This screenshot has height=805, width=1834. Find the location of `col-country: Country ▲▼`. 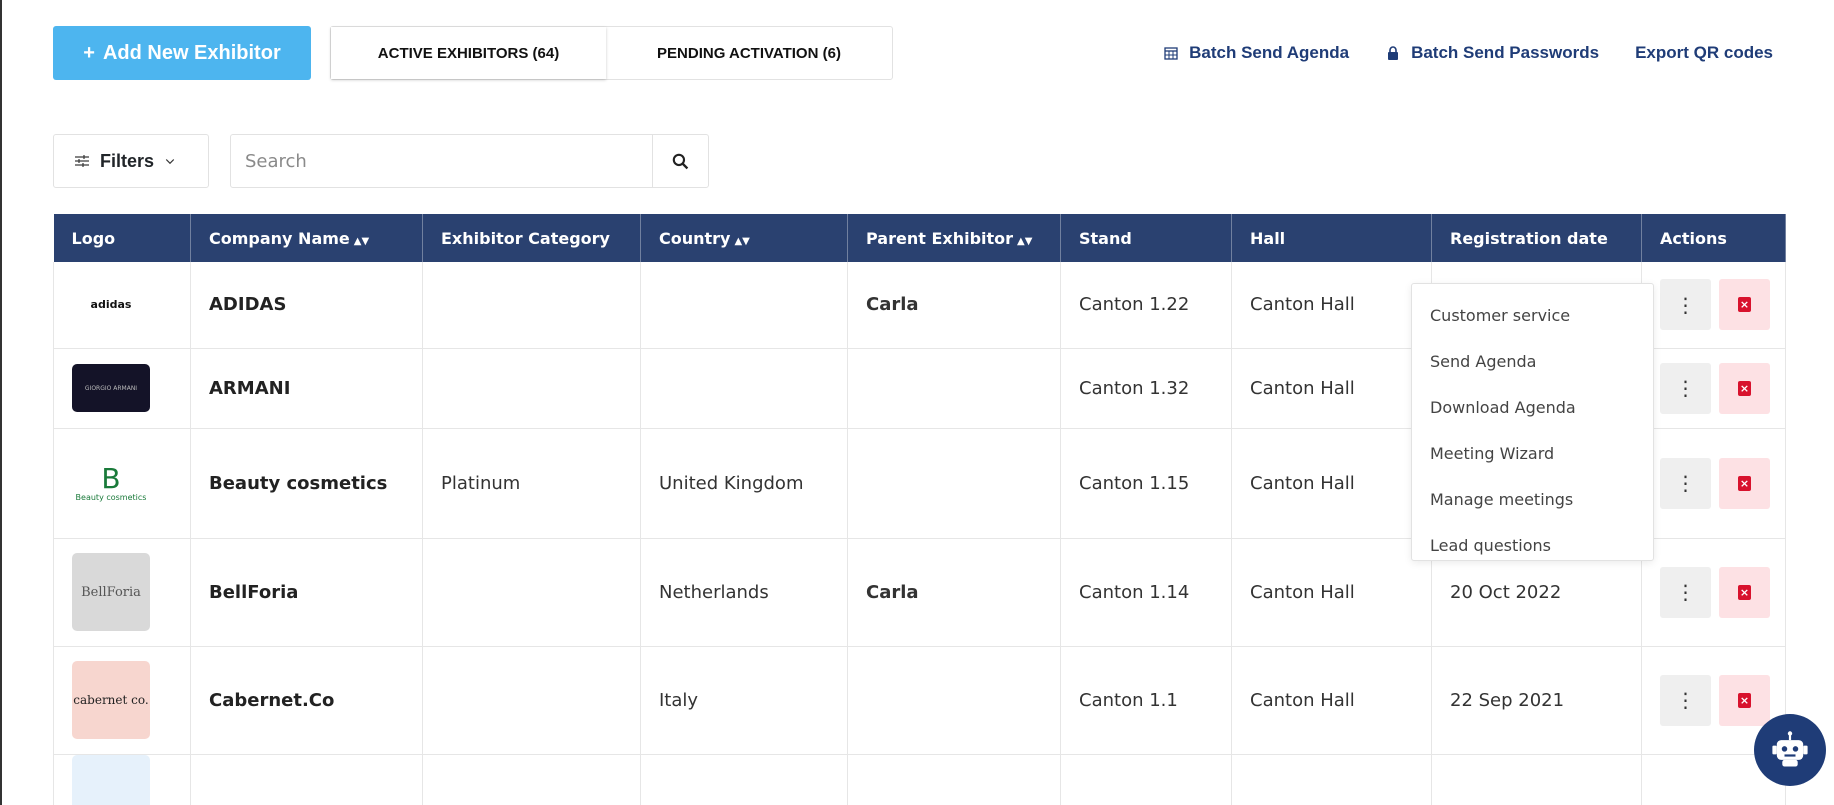

col-country: Country ▲▼ is located at coordinates (744, 238).